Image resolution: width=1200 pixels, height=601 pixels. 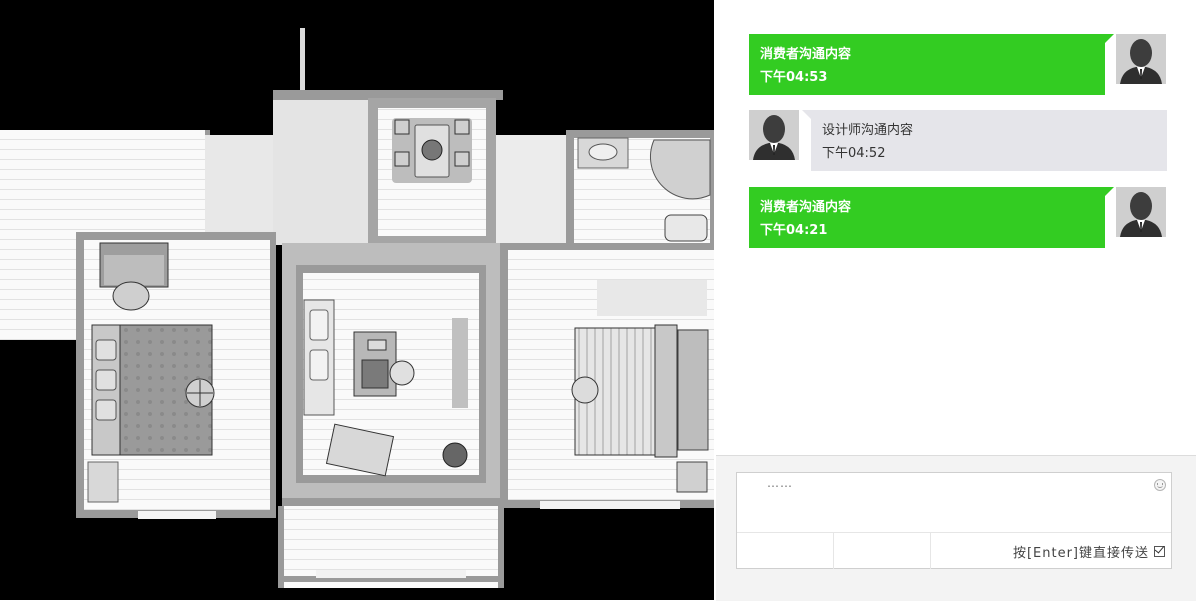 I want to click on send-on-enter-label: 按[Enter]键直接传送, so click(x=1080, y=553).